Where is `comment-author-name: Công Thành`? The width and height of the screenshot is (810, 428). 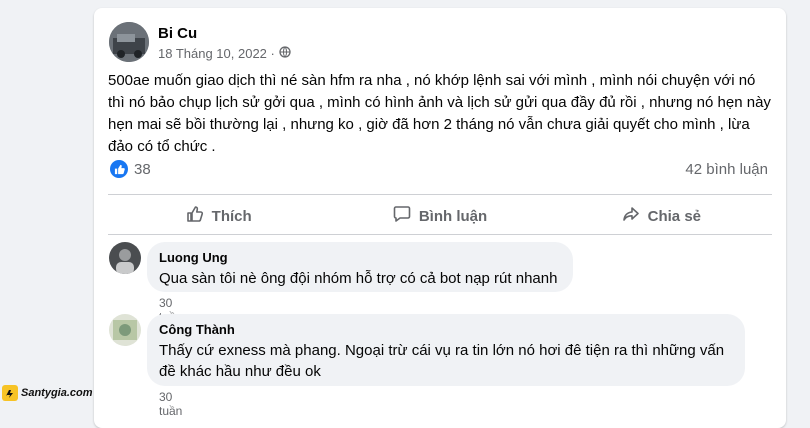 comment-author-name: Công Thành is located at coordinates (446, 330).